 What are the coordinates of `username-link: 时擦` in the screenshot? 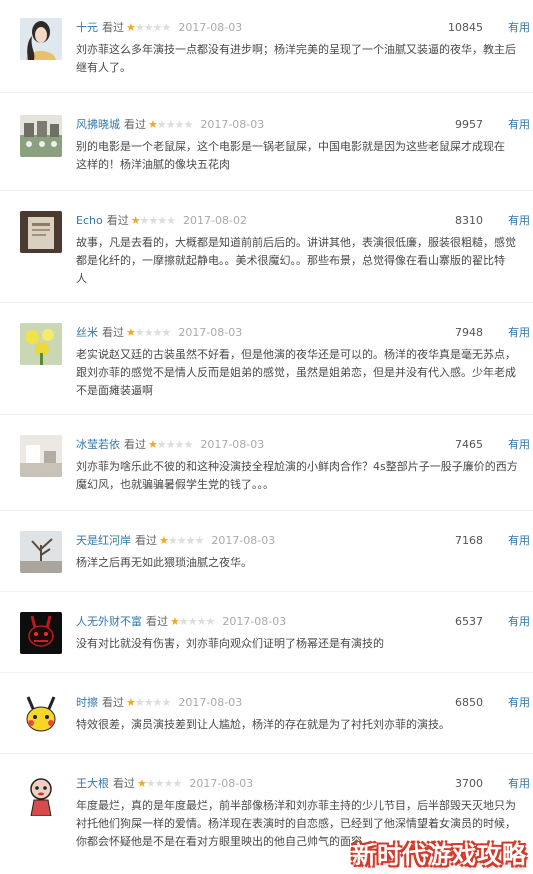 It's located at (87, 702).